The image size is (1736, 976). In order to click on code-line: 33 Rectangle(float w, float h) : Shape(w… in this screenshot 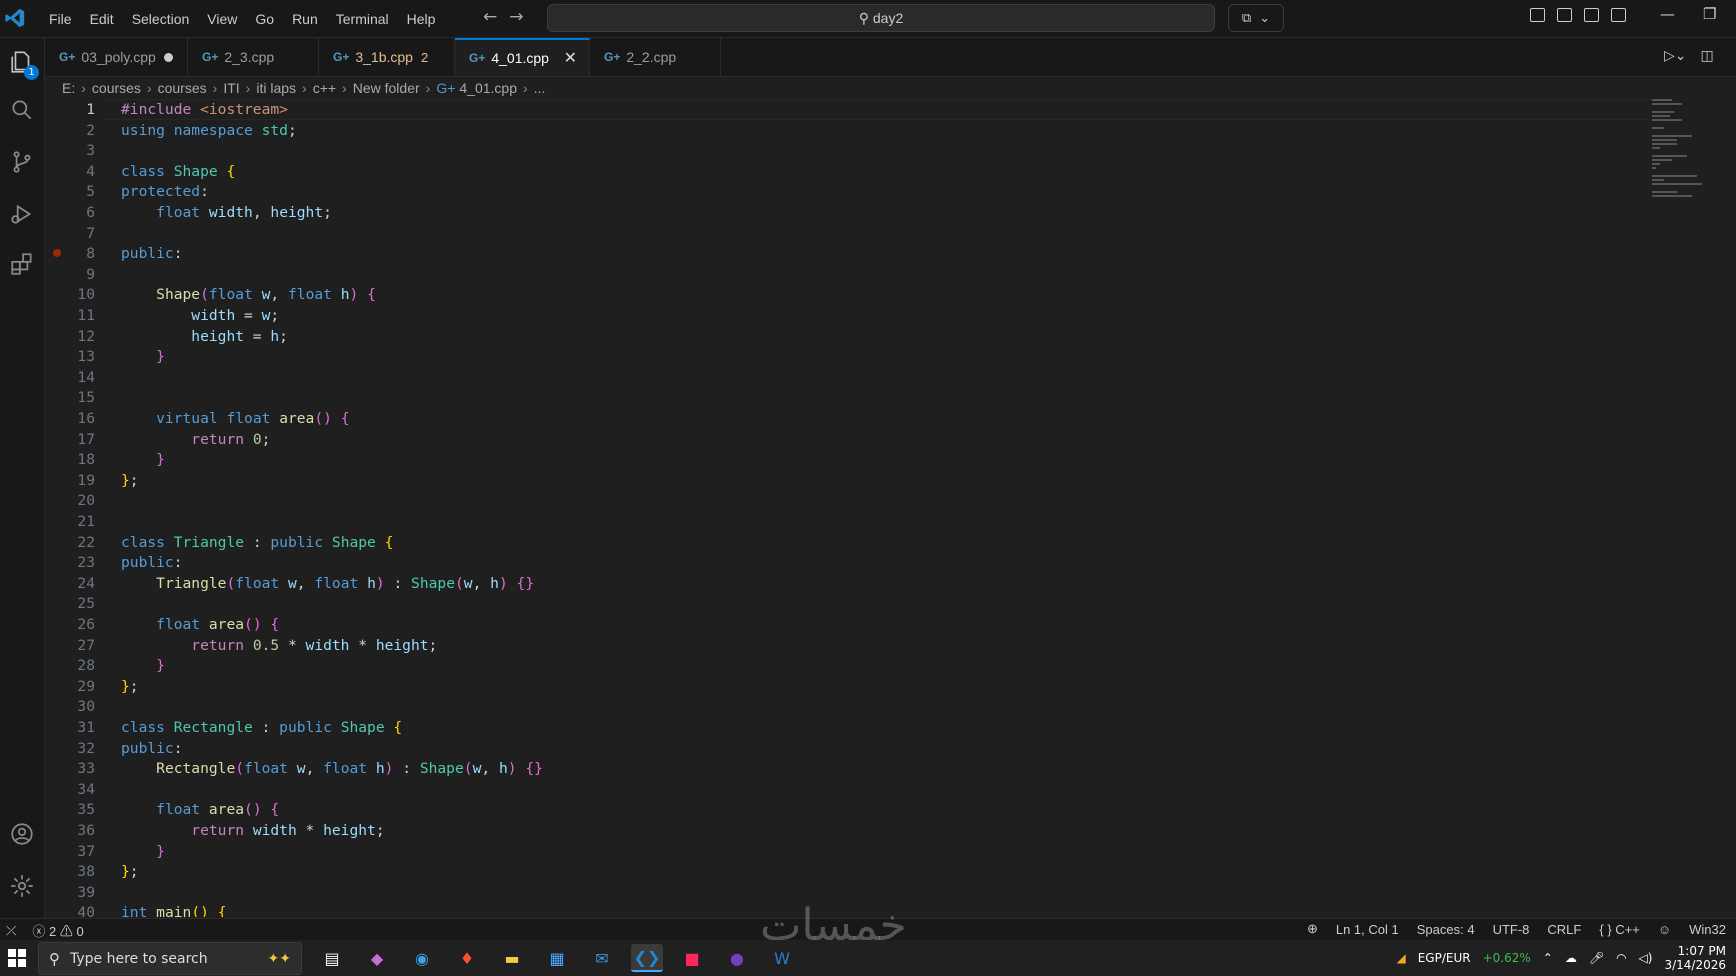, I will do `click(845, 768)`.